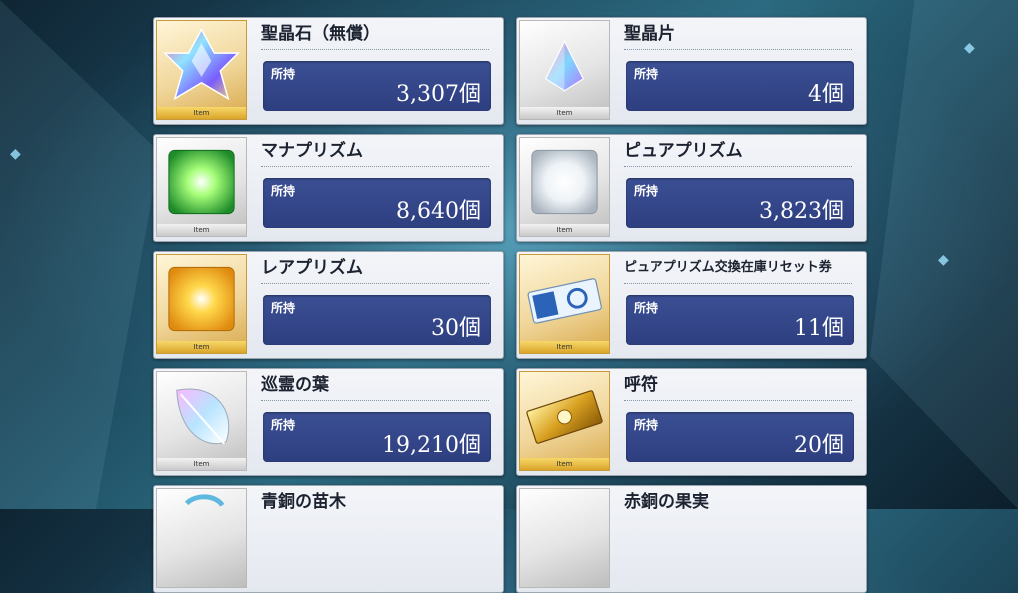  Describe the element at coordinates (312, 151) in the screenshot. I see `item-name: マナプリズム` at that location.